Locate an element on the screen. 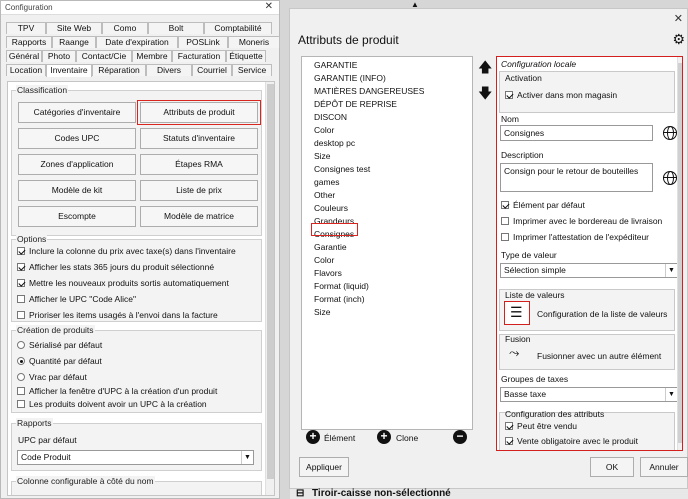 The image size is (688, 499). upc-default-label: UPC par défaut is located at coordinates (47, 440).